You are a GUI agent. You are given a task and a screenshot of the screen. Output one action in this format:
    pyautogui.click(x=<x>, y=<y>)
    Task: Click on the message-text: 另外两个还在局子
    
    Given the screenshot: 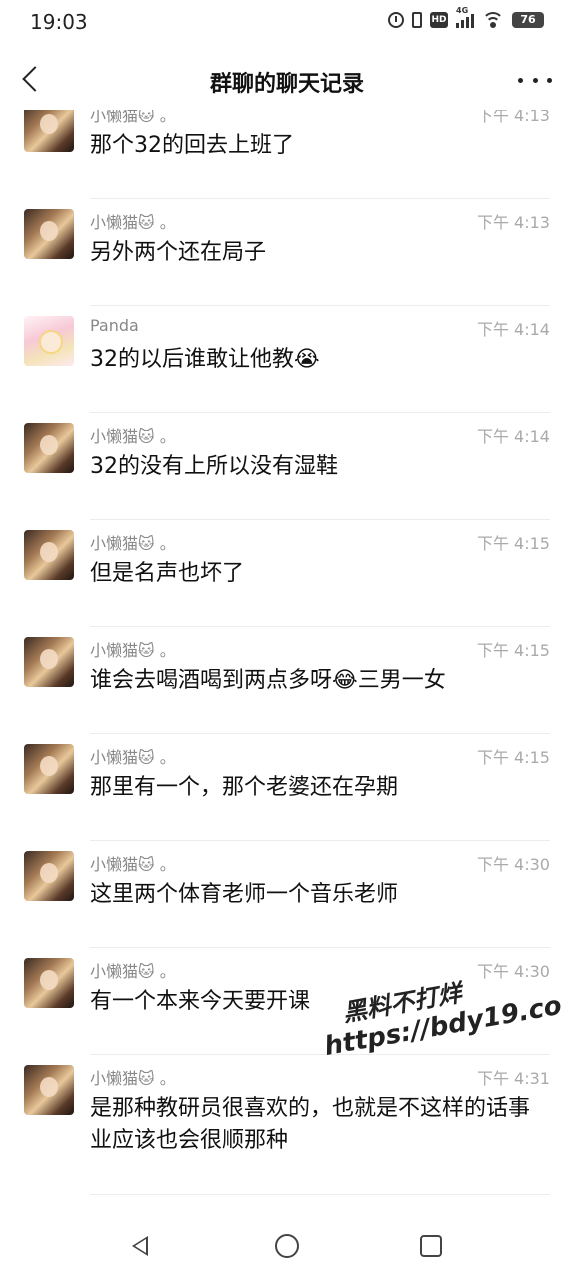 What is the action you would take?
    pyautogui.click(x=178, y=252)
    